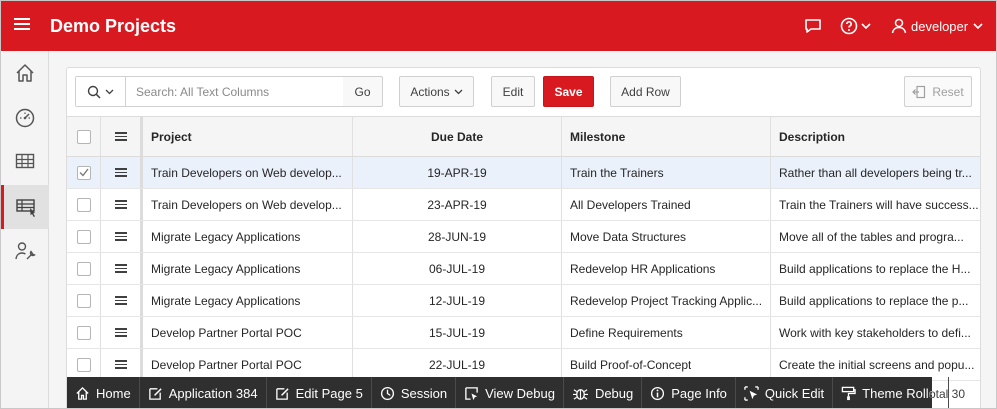  Describe the element at coordinates (666, 204) in the screenshot. I see `cell-milestone: All Developers Trained` at that location.